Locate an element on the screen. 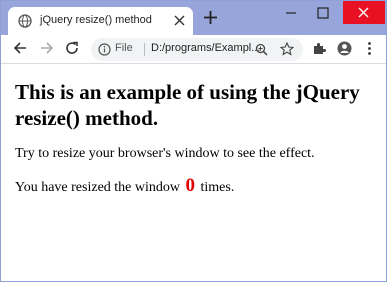  counter-suffix: times. is located at coordinates (217, 187).